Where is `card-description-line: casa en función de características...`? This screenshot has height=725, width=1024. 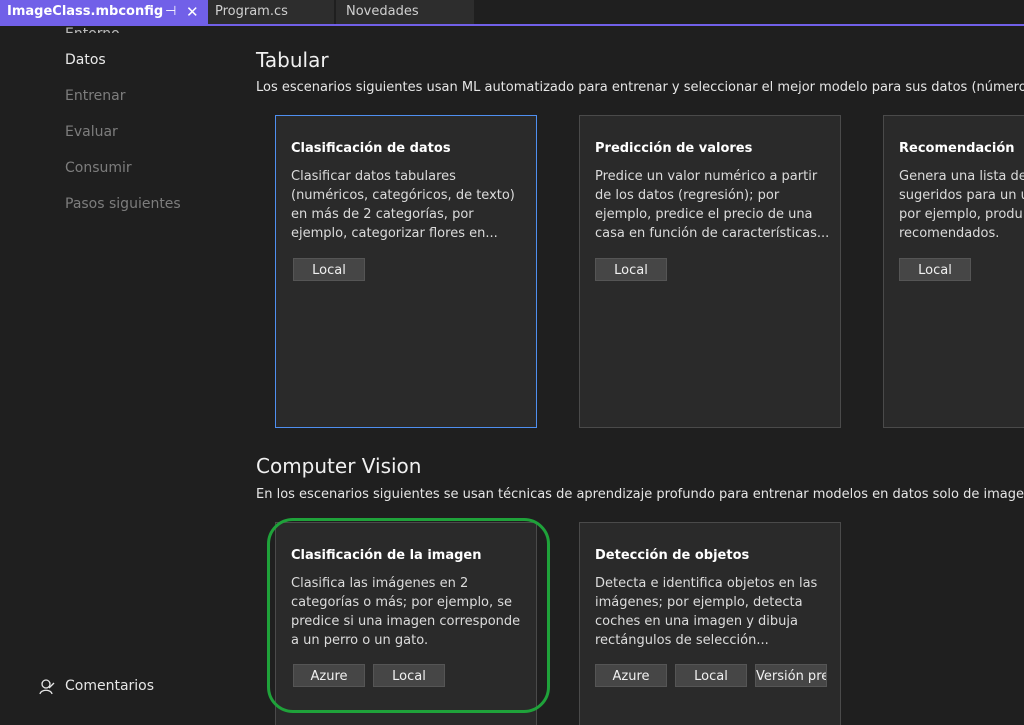 card-description-line: casa en función de características... is located at coordinates (712, 233).